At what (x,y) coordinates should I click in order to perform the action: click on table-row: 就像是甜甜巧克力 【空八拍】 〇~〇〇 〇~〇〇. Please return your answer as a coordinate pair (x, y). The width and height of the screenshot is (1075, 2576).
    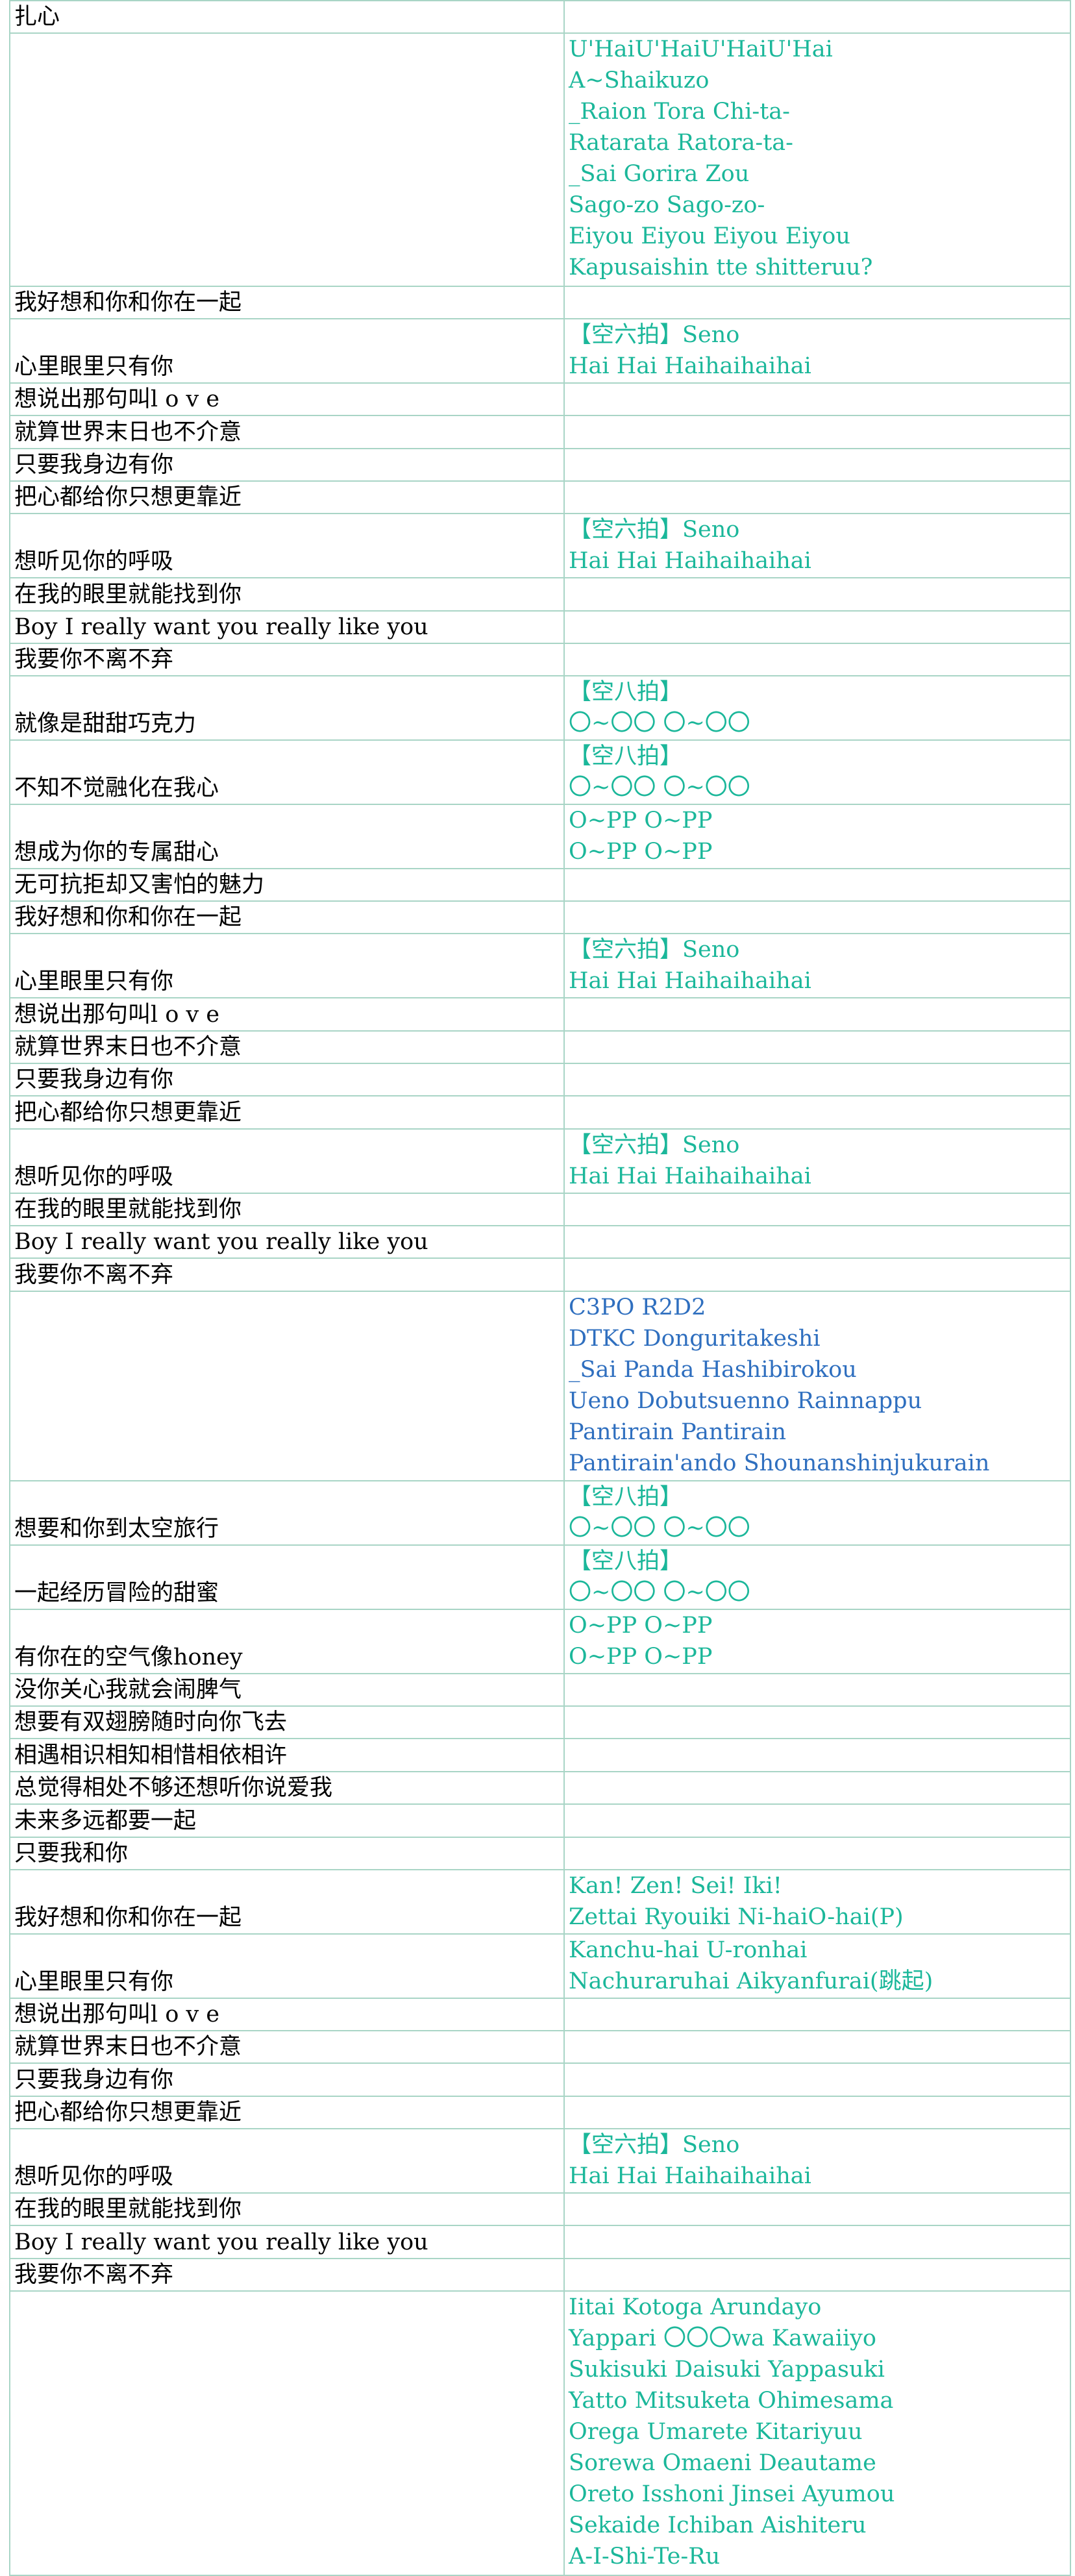
    Looking at the image, I should click on (540, 708).